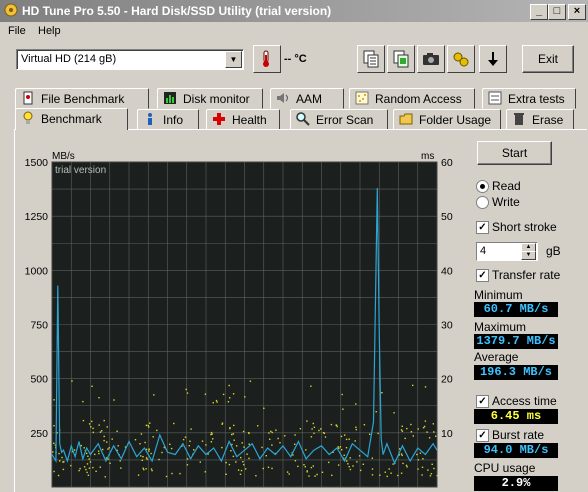  I want to click on temperature-button, so click(267, 59).